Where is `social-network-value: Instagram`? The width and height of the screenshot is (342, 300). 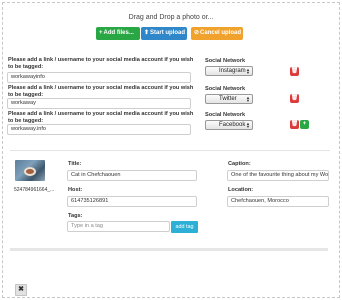
social-network-value: Instagram is located at coordinates (232, 71).